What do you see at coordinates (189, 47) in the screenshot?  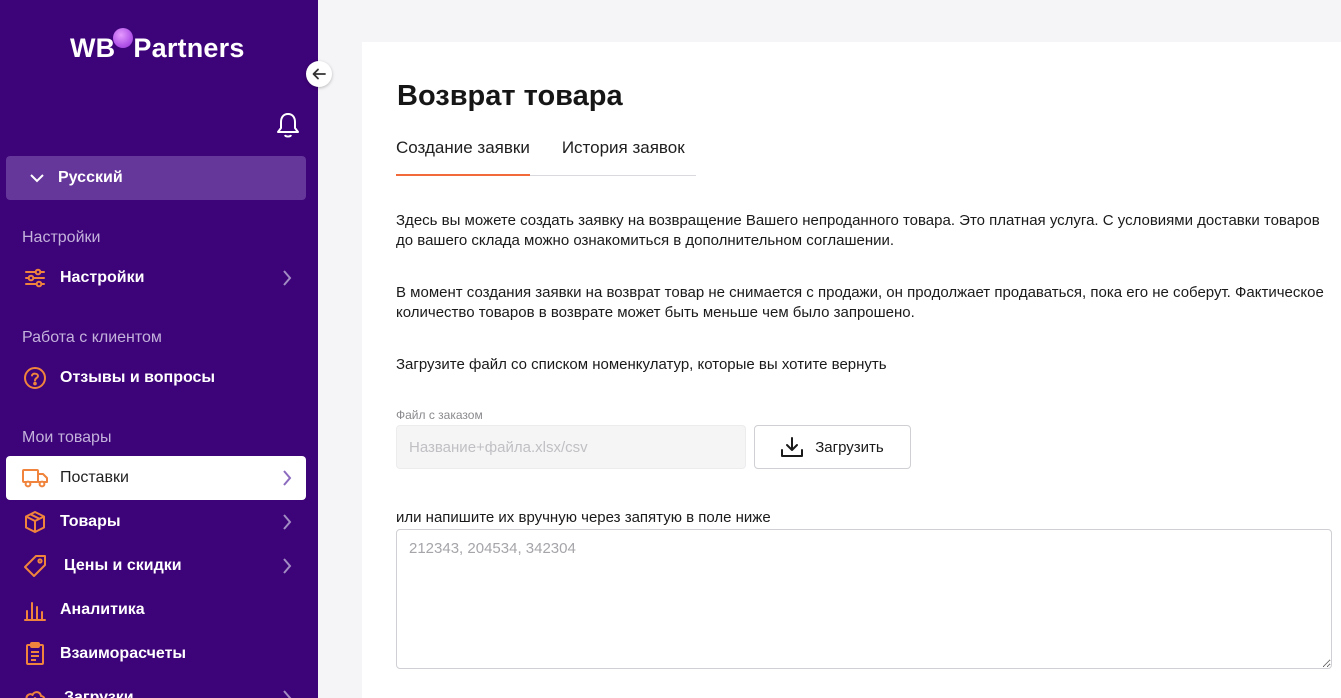 I see `logo-partners-text: Partners` at bounding box center [189, 47].